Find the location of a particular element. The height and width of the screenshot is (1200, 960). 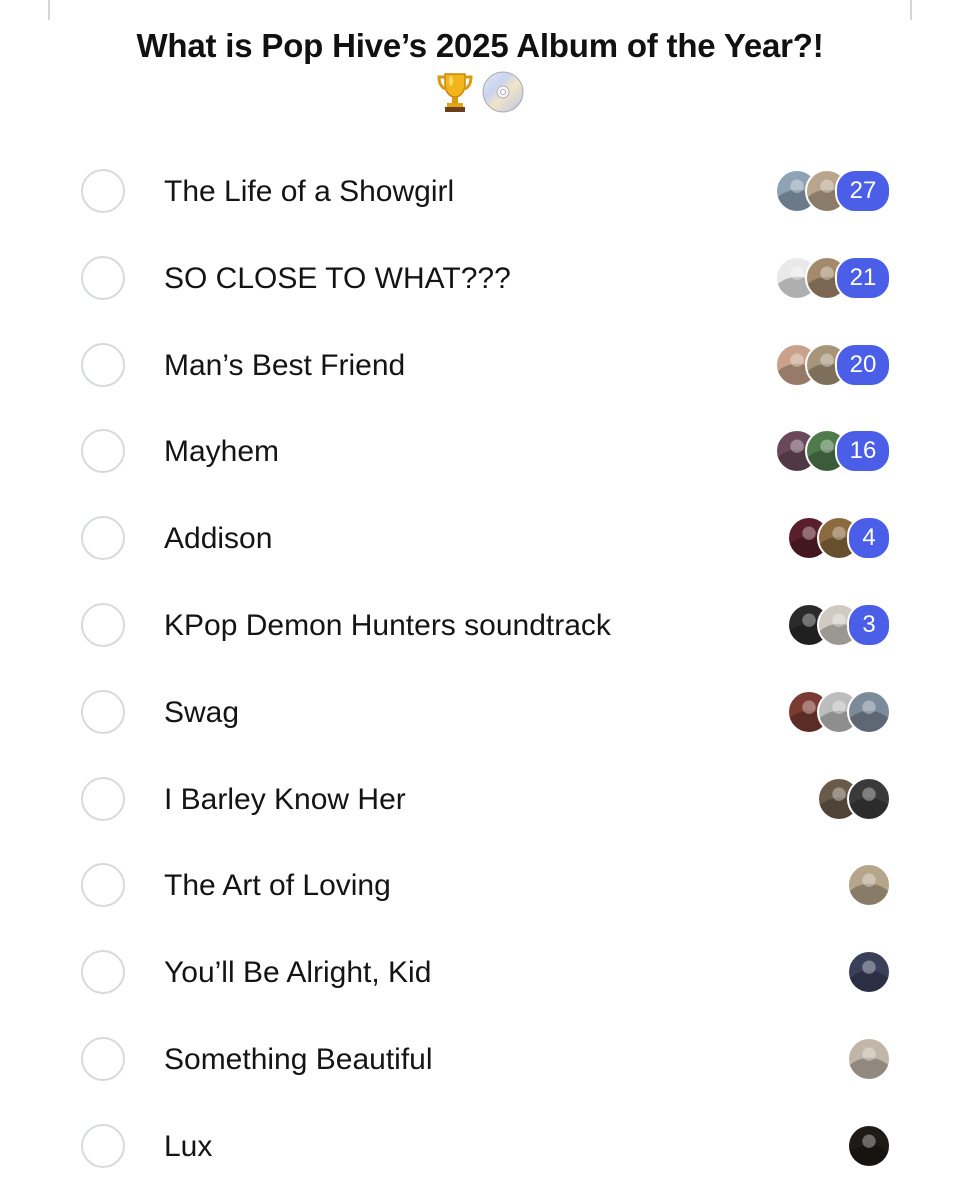

option-label: You’ll Be Alright, Kid is located at coordinates (298, 973).